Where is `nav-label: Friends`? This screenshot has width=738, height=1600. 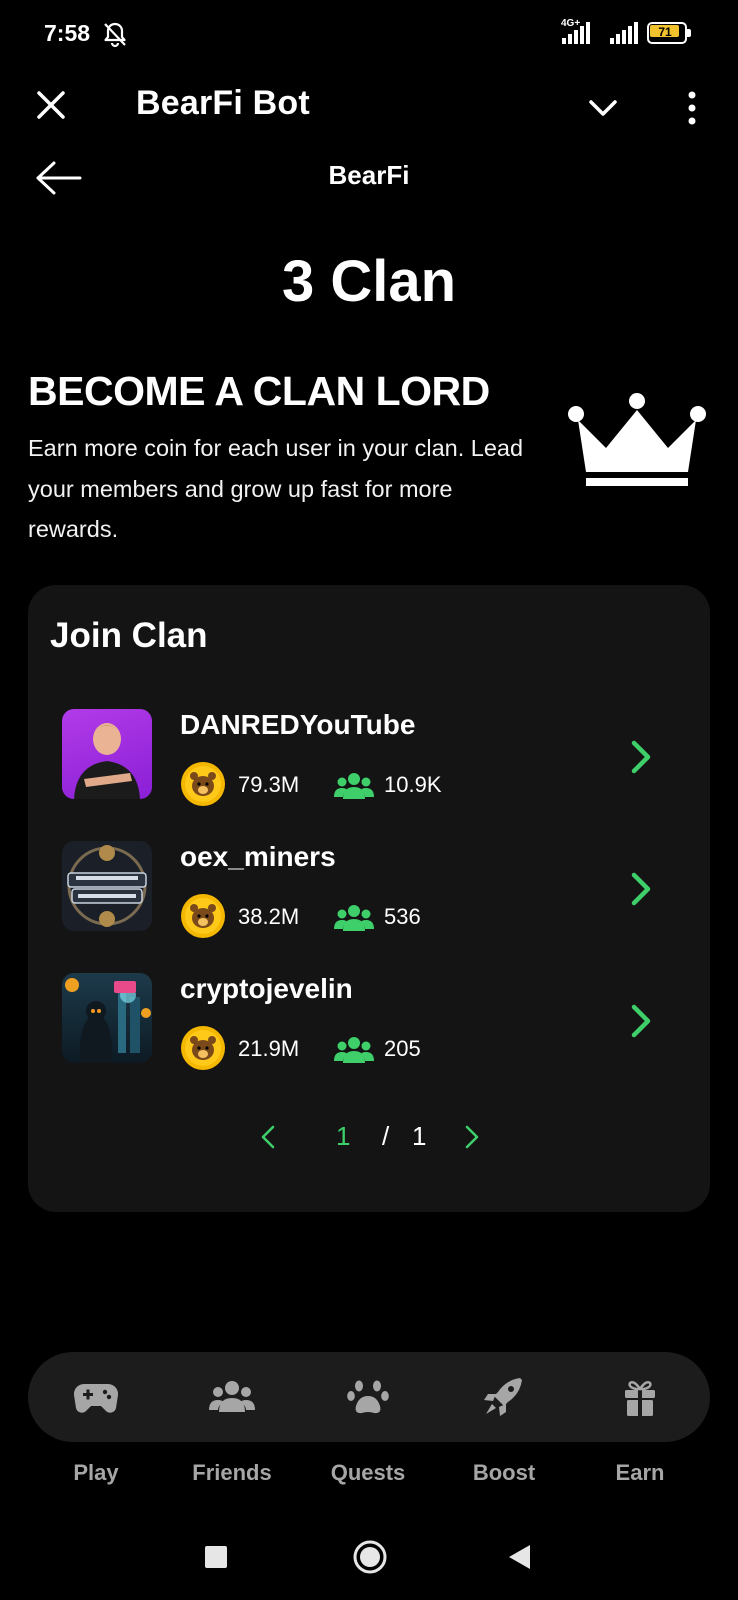 nav-label: Friends is located at coordinates (232, 1472).